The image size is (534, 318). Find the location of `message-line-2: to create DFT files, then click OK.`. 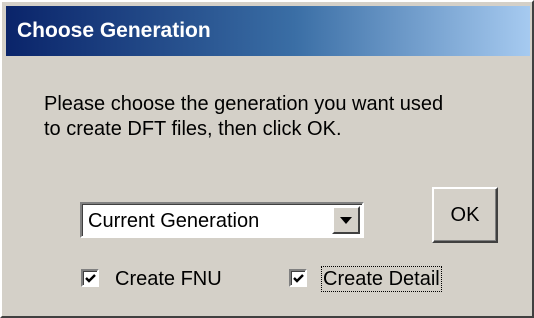

message-line-2: to create DFT files, then click OK. is located at coordinates (193, 129).